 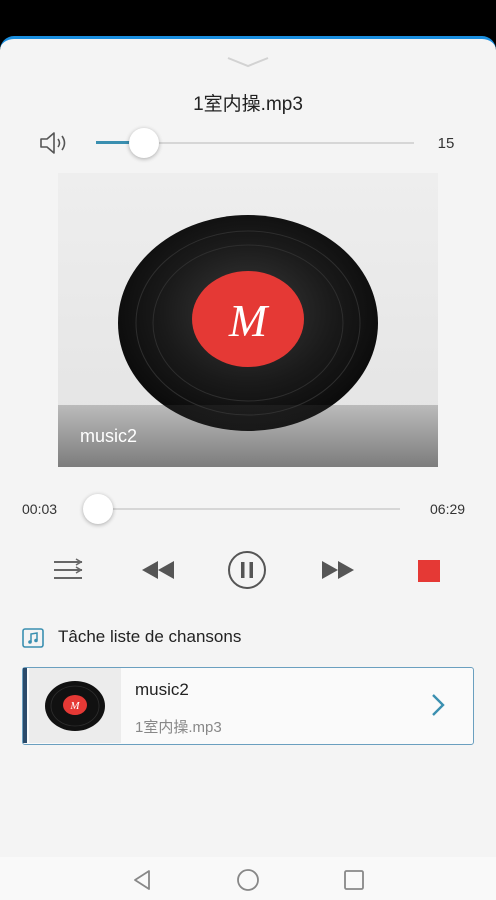 What do you see at coordinates (142, 880) in the screenshot?
I see `triangle-back-icon` at bounding box center [142, 880].